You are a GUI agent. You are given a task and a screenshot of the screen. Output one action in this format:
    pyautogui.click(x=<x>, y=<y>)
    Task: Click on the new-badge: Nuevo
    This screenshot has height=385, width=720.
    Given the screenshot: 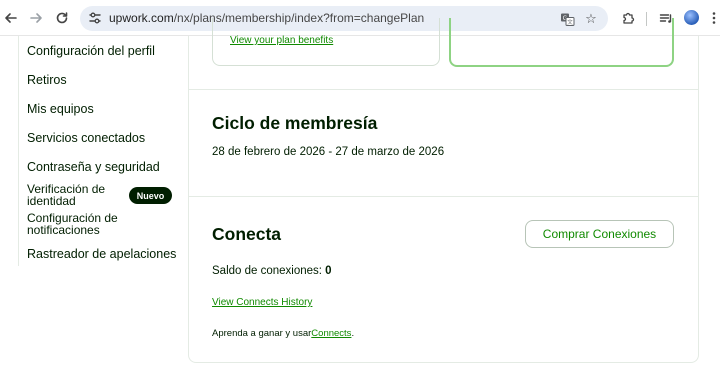 What is the action you would take?
    pyautogui.click(x=150, y=195)
    